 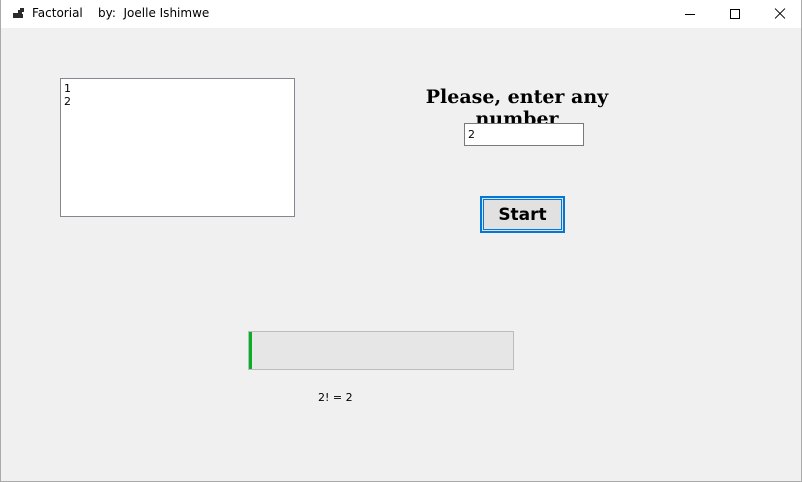 I want to click on window-author: by: Joelle Ishimwe, so click(x=154, y=13).